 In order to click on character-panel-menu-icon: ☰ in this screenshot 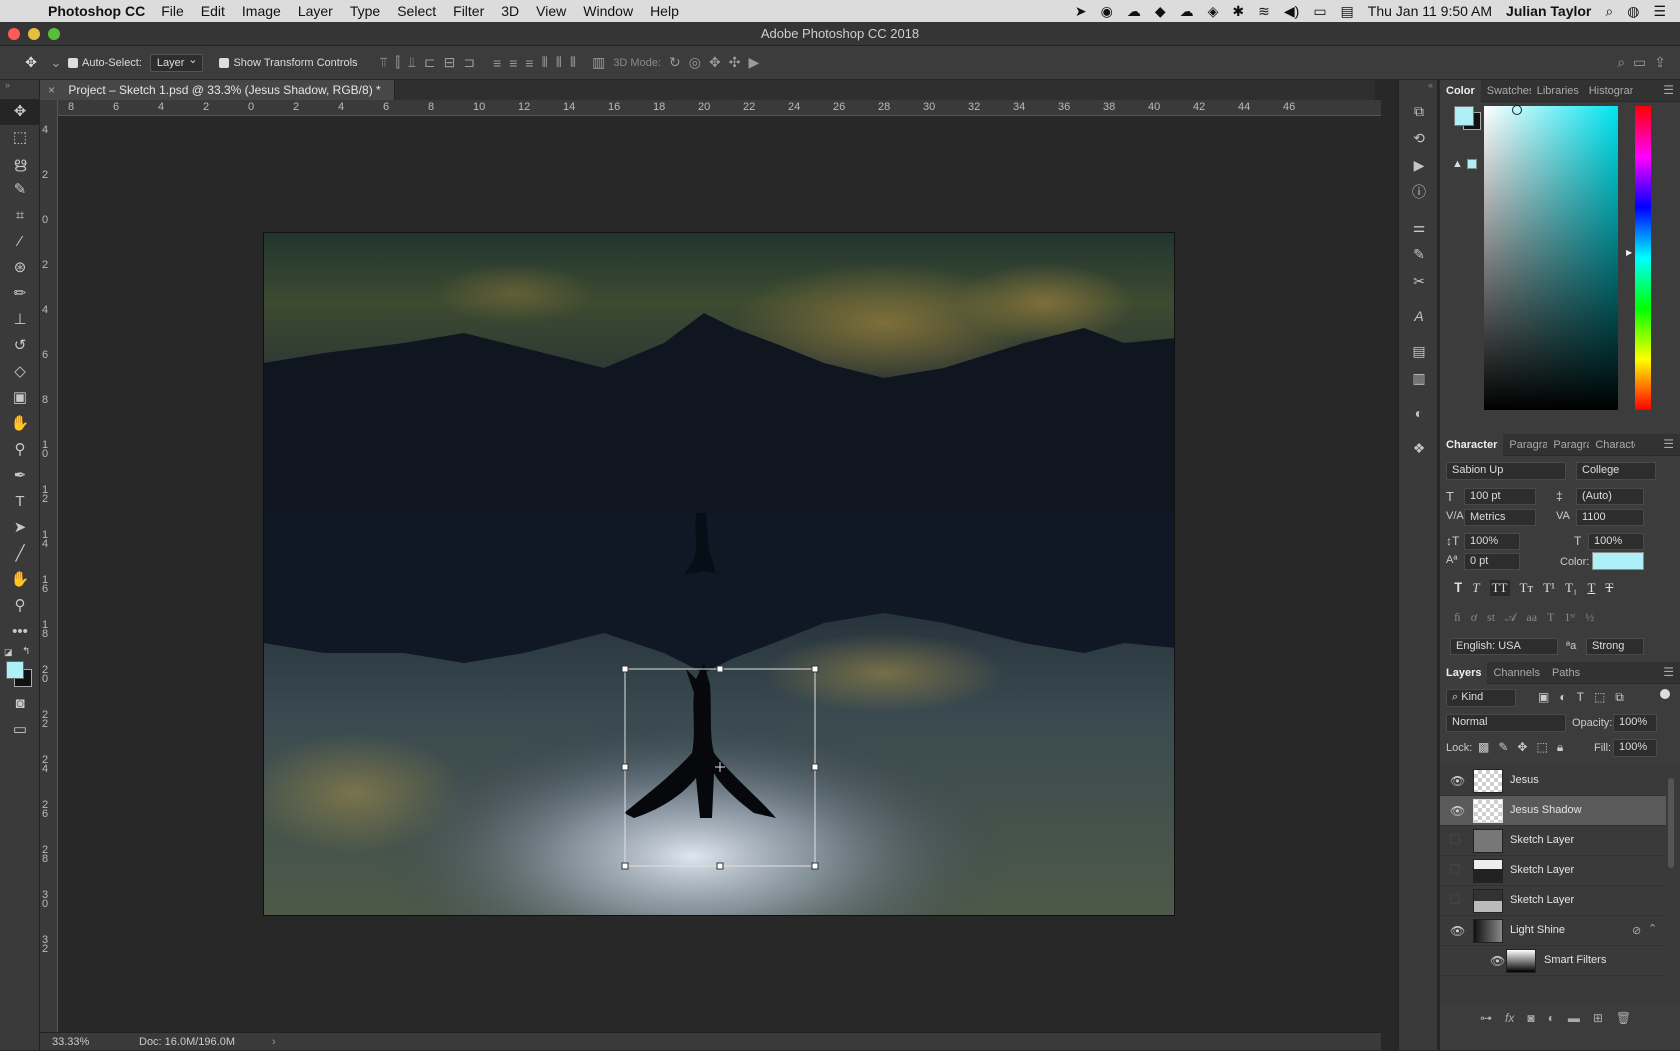, I will do `click(1668, 444)`.